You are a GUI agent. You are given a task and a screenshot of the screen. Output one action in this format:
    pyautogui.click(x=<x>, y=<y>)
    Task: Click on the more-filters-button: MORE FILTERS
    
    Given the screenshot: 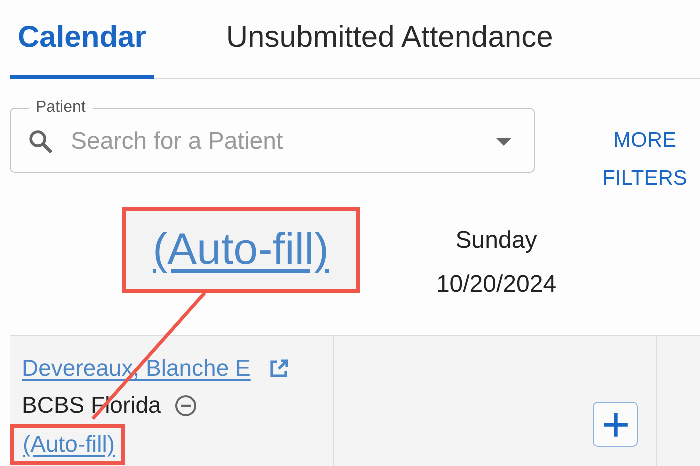 What is the action you would take?
    pyautogui.click(x=645, y=160)
    